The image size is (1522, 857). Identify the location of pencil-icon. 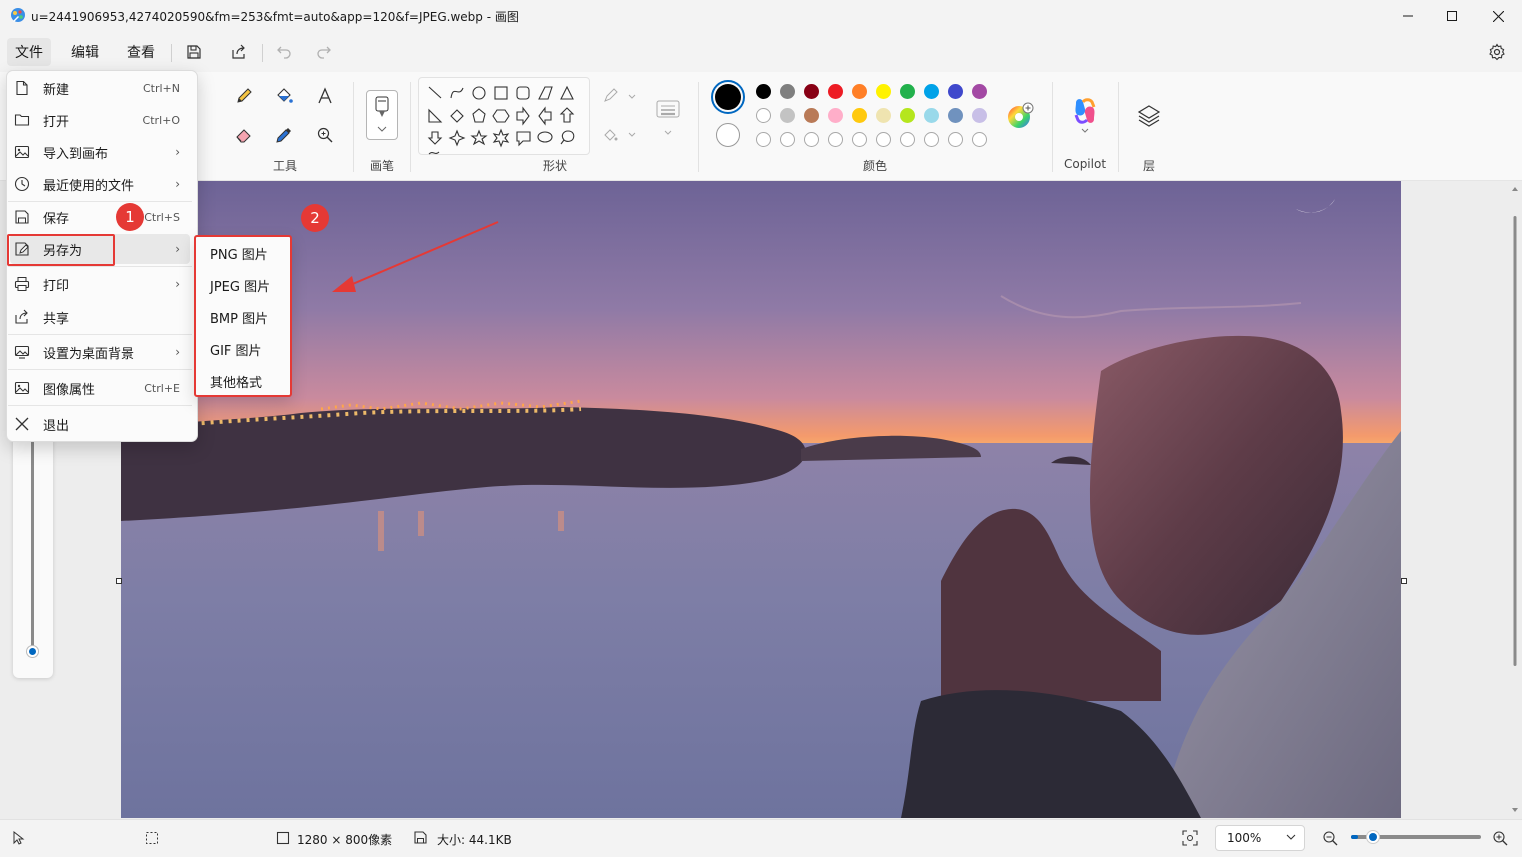
(244, 96).